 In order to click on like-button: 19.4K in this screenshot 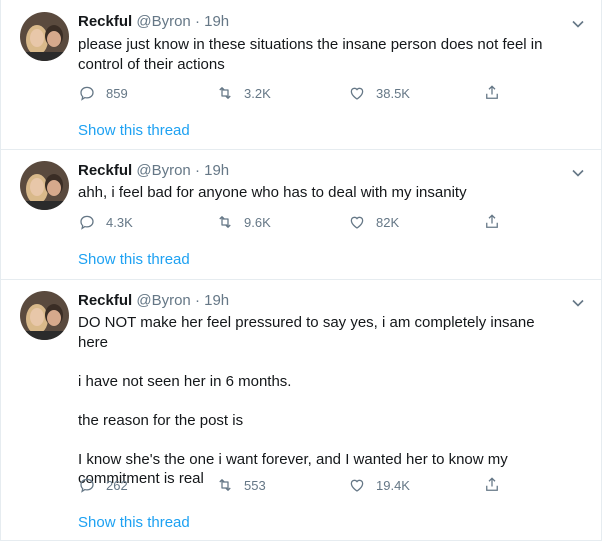, I will do `click(379, 485)`.